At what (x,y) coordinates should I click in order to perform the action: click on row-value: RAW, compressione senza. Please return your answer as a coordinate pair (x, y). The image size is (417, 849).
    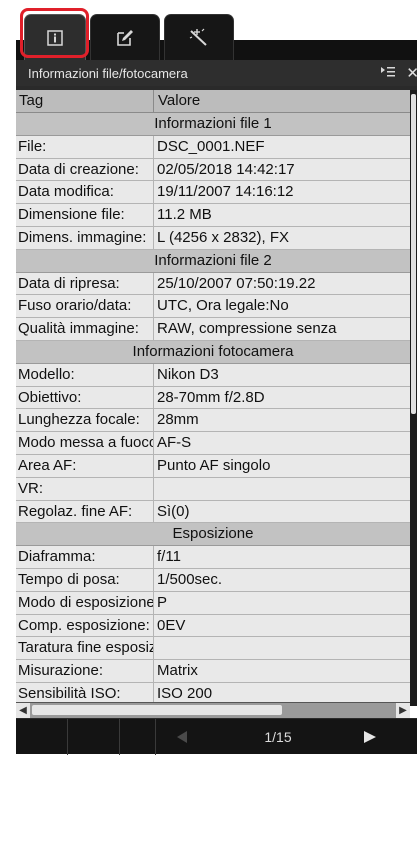
    Looking at the image, I should click on (247, 329).